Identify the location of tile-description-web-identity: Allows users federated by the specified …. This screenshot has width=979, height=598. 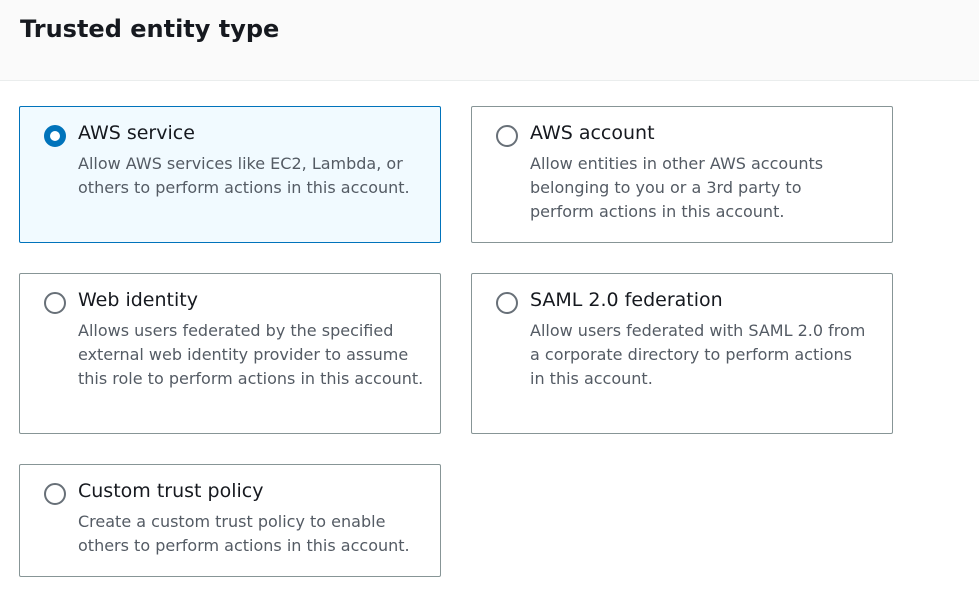
(251, 354).